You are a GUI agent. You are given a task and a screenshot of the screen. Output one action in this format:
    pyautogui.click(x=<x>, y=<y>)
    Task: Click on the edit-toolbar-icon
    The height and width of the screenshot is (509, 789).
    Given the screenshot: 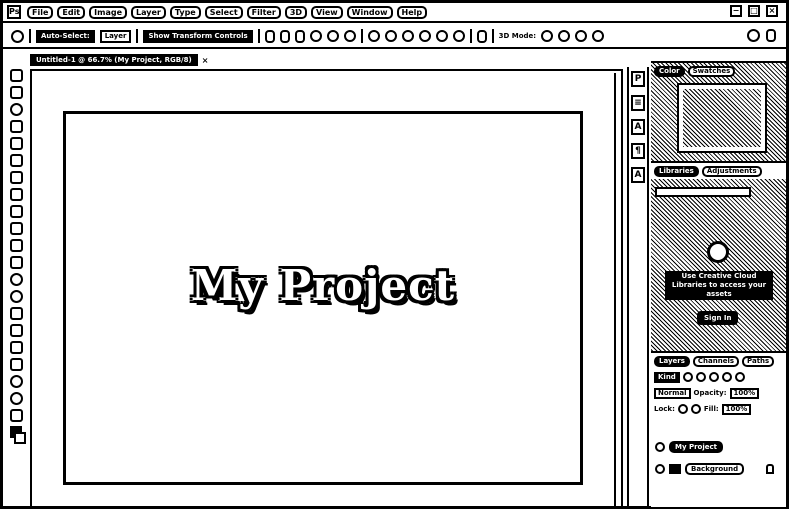 What is the action you would take?
    pyautogui.click(x=16, y=415)
    